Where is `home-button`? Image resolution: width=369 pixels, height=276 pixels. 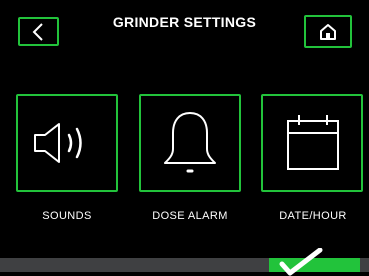 home-button is located at coordinates (328, 31).